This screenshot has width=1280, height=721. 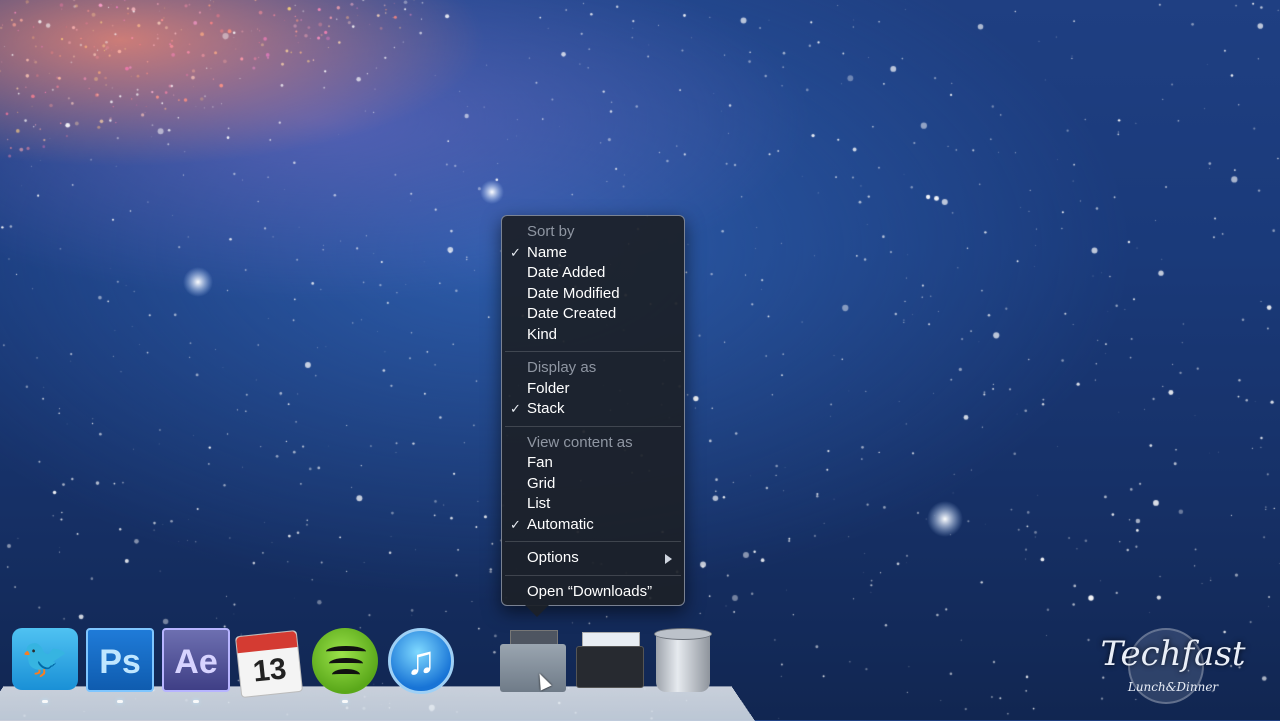 I want to click on menu-item-options: Options, so click(x=593, y=558).